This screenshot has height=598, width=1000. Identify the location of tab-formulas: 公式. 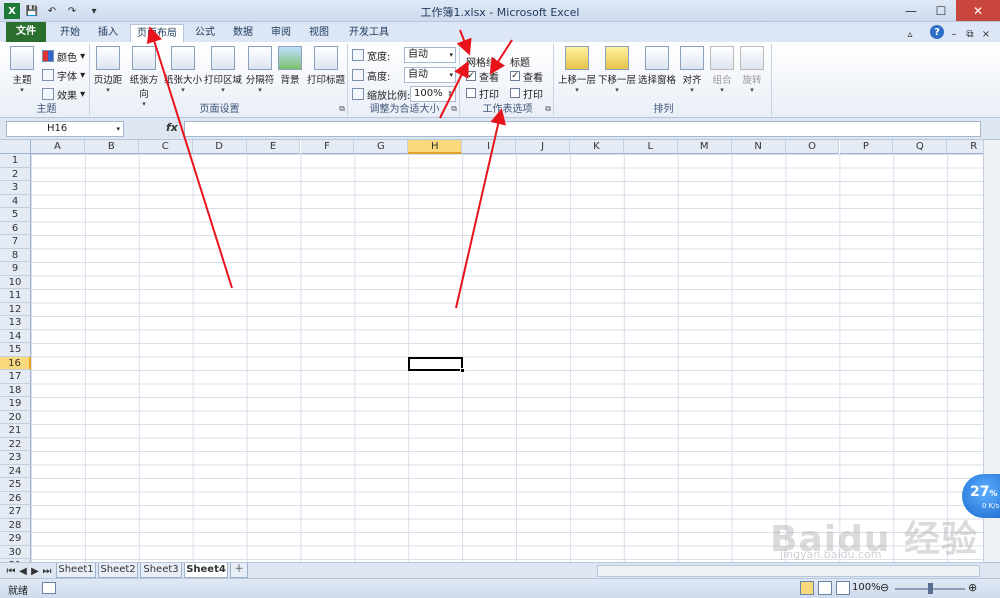
(205, 33).